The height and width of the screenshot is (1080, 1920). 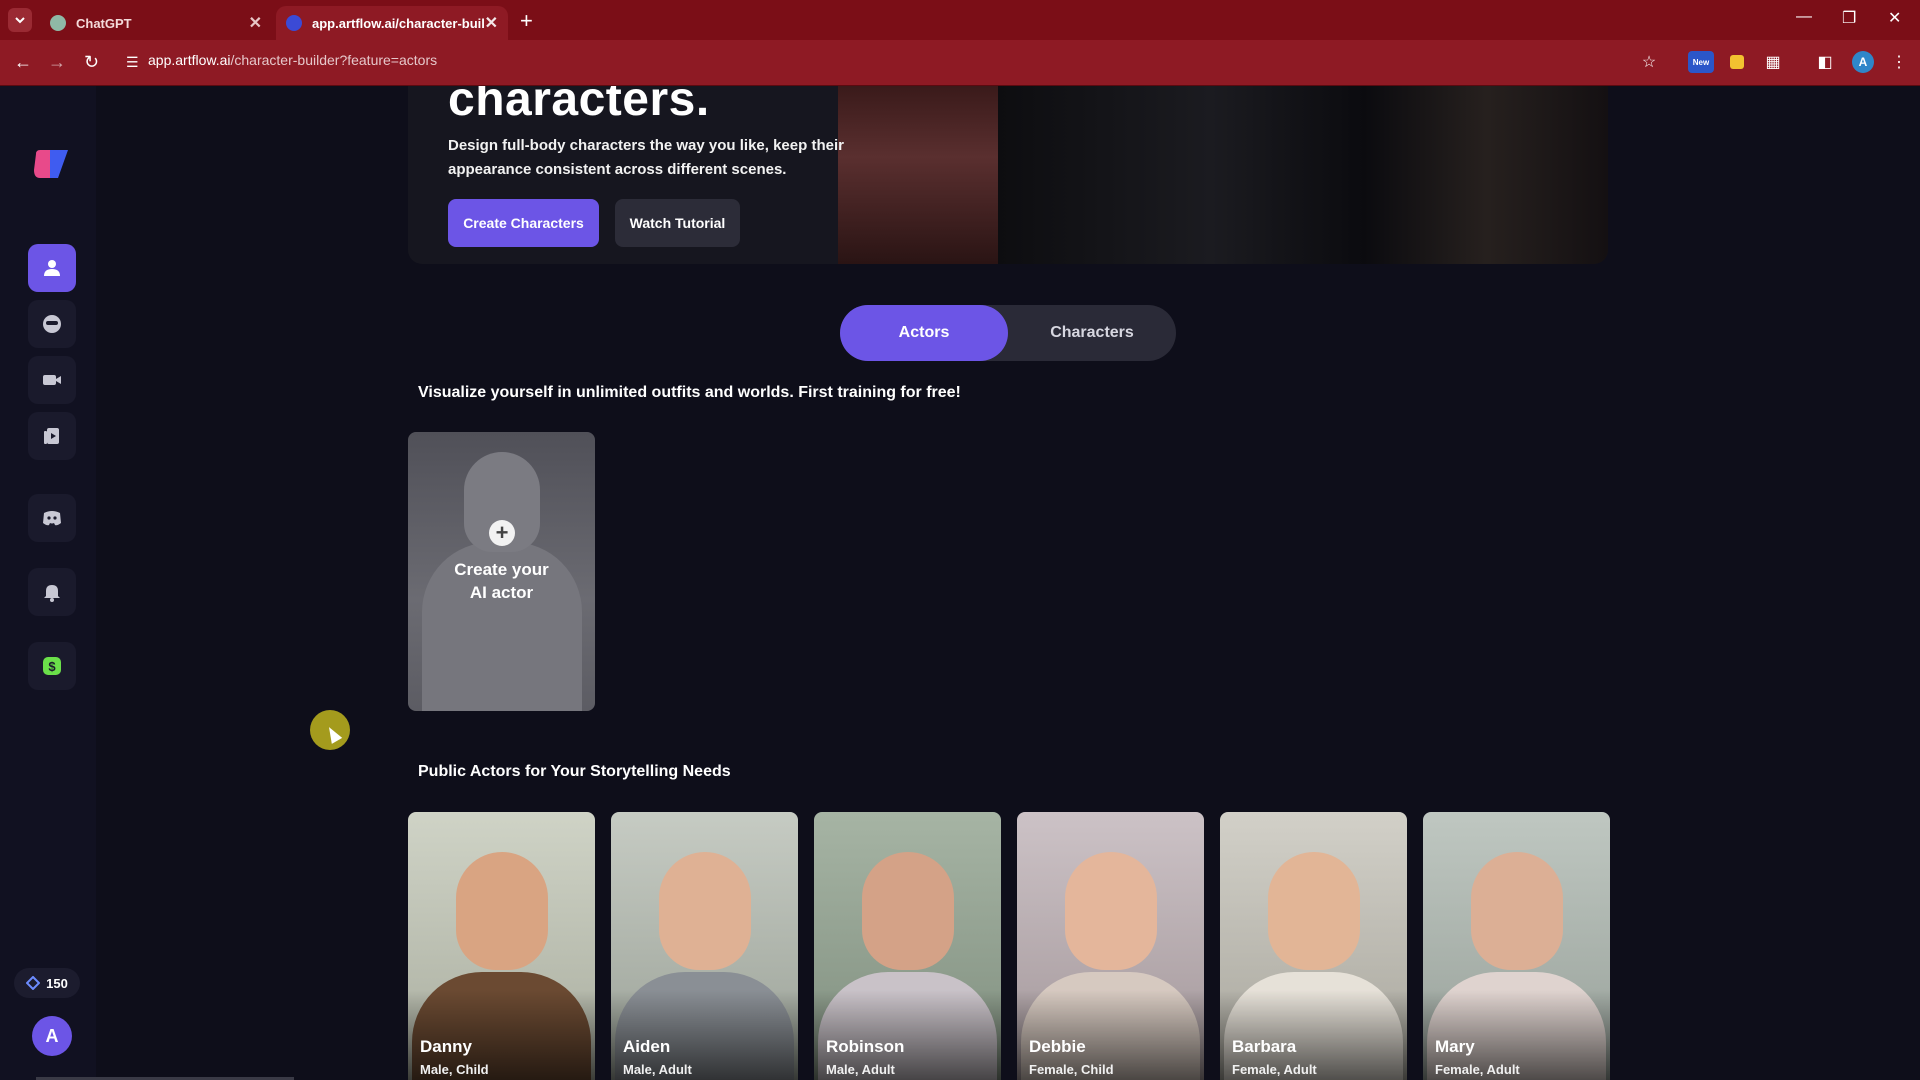 What do you see at coordinates (1264, 1046) in the screenshot?
I see `actor-name: Barbara` at bounding box center [1264, 1046].